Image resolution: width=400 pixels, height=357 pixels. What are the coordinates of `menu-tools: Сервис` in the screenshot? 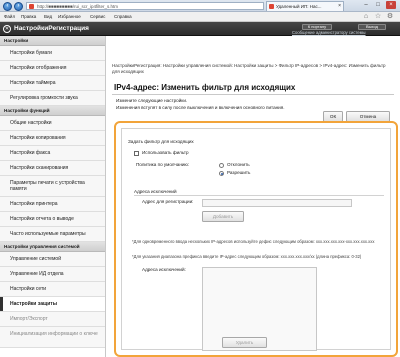 It's located at (97, 17).